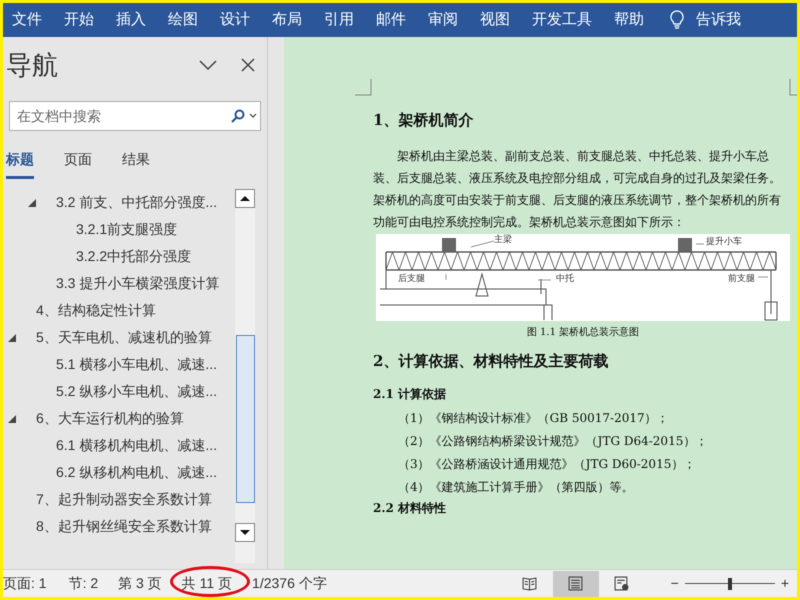 The height and width of the screenshot is (600, 800). I want to click on diagram-label: 前支腿, so click(741, 278).